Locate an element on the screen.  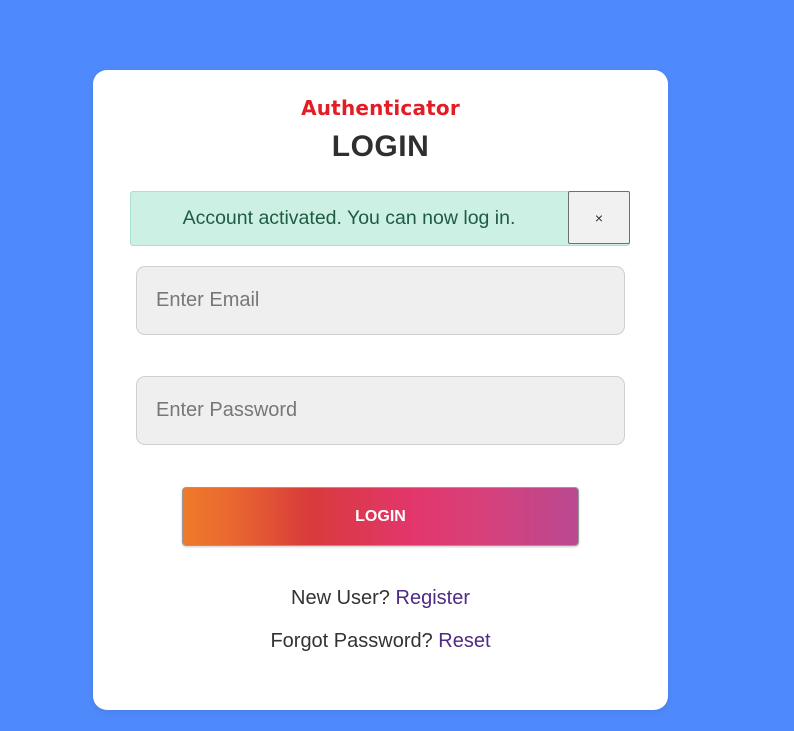
reset-link: Reset is located at coordinates (464, 641).